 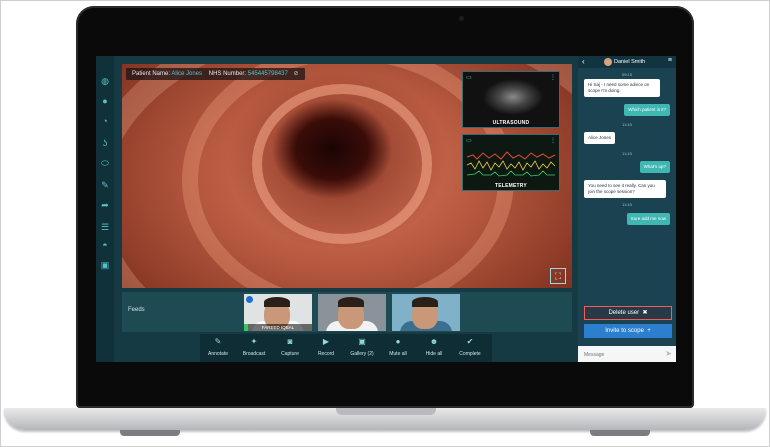 I want to click on complete-button: ✔ Complete, so click(x=470, y=347).